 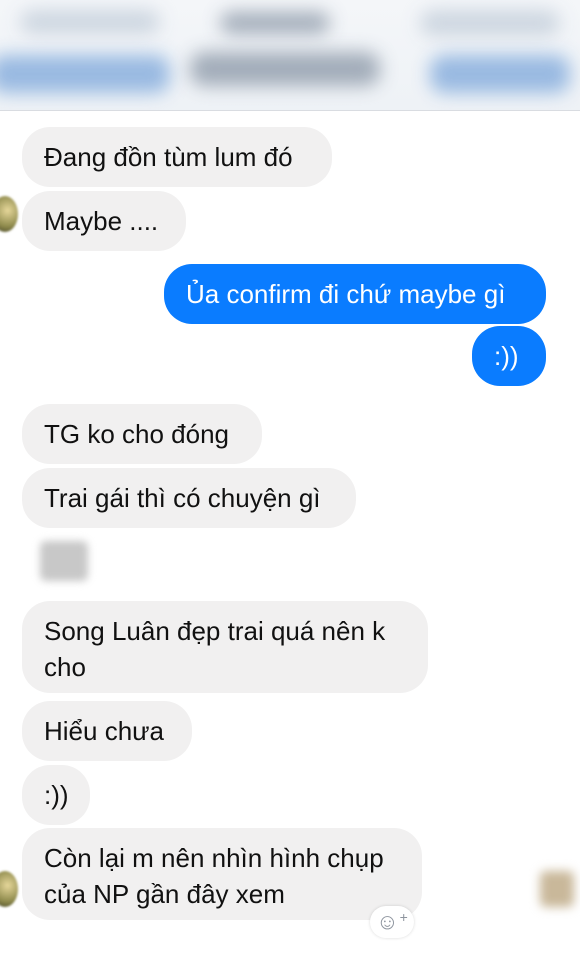 I want to click on smiley-icon: ☺, so click(x=387, y=921).